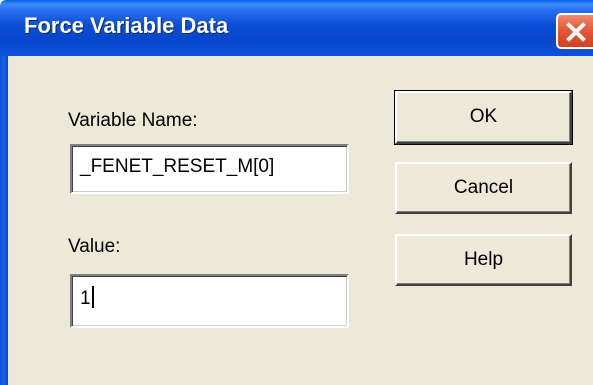 The height and width of the screenshot is (385, 593). I want to click on window-title: Force Variable Data, so click(126, 25).